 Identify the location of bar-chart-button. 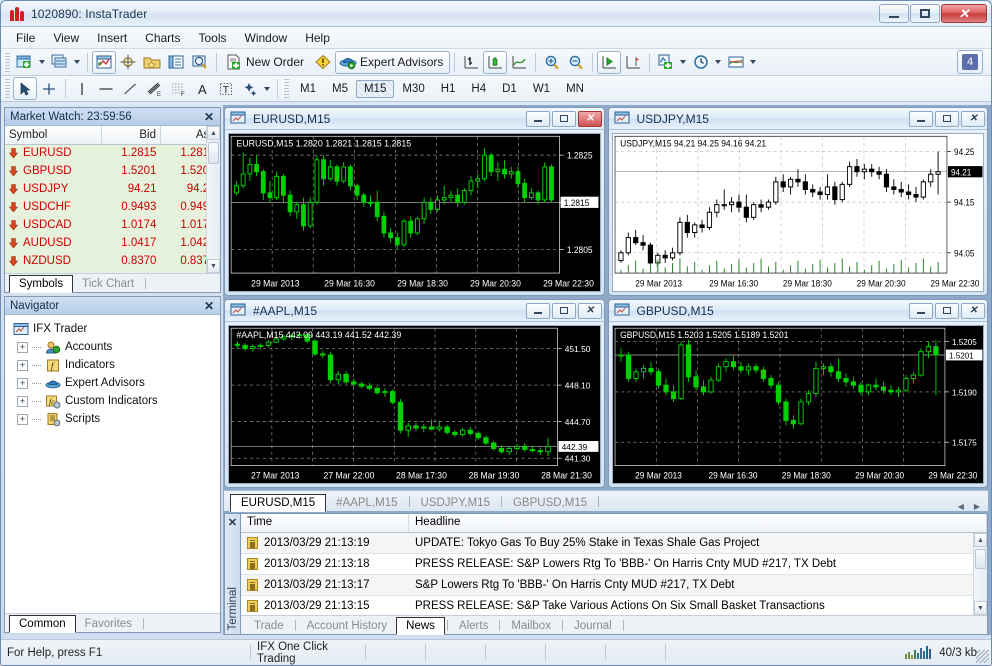
(471, 62).